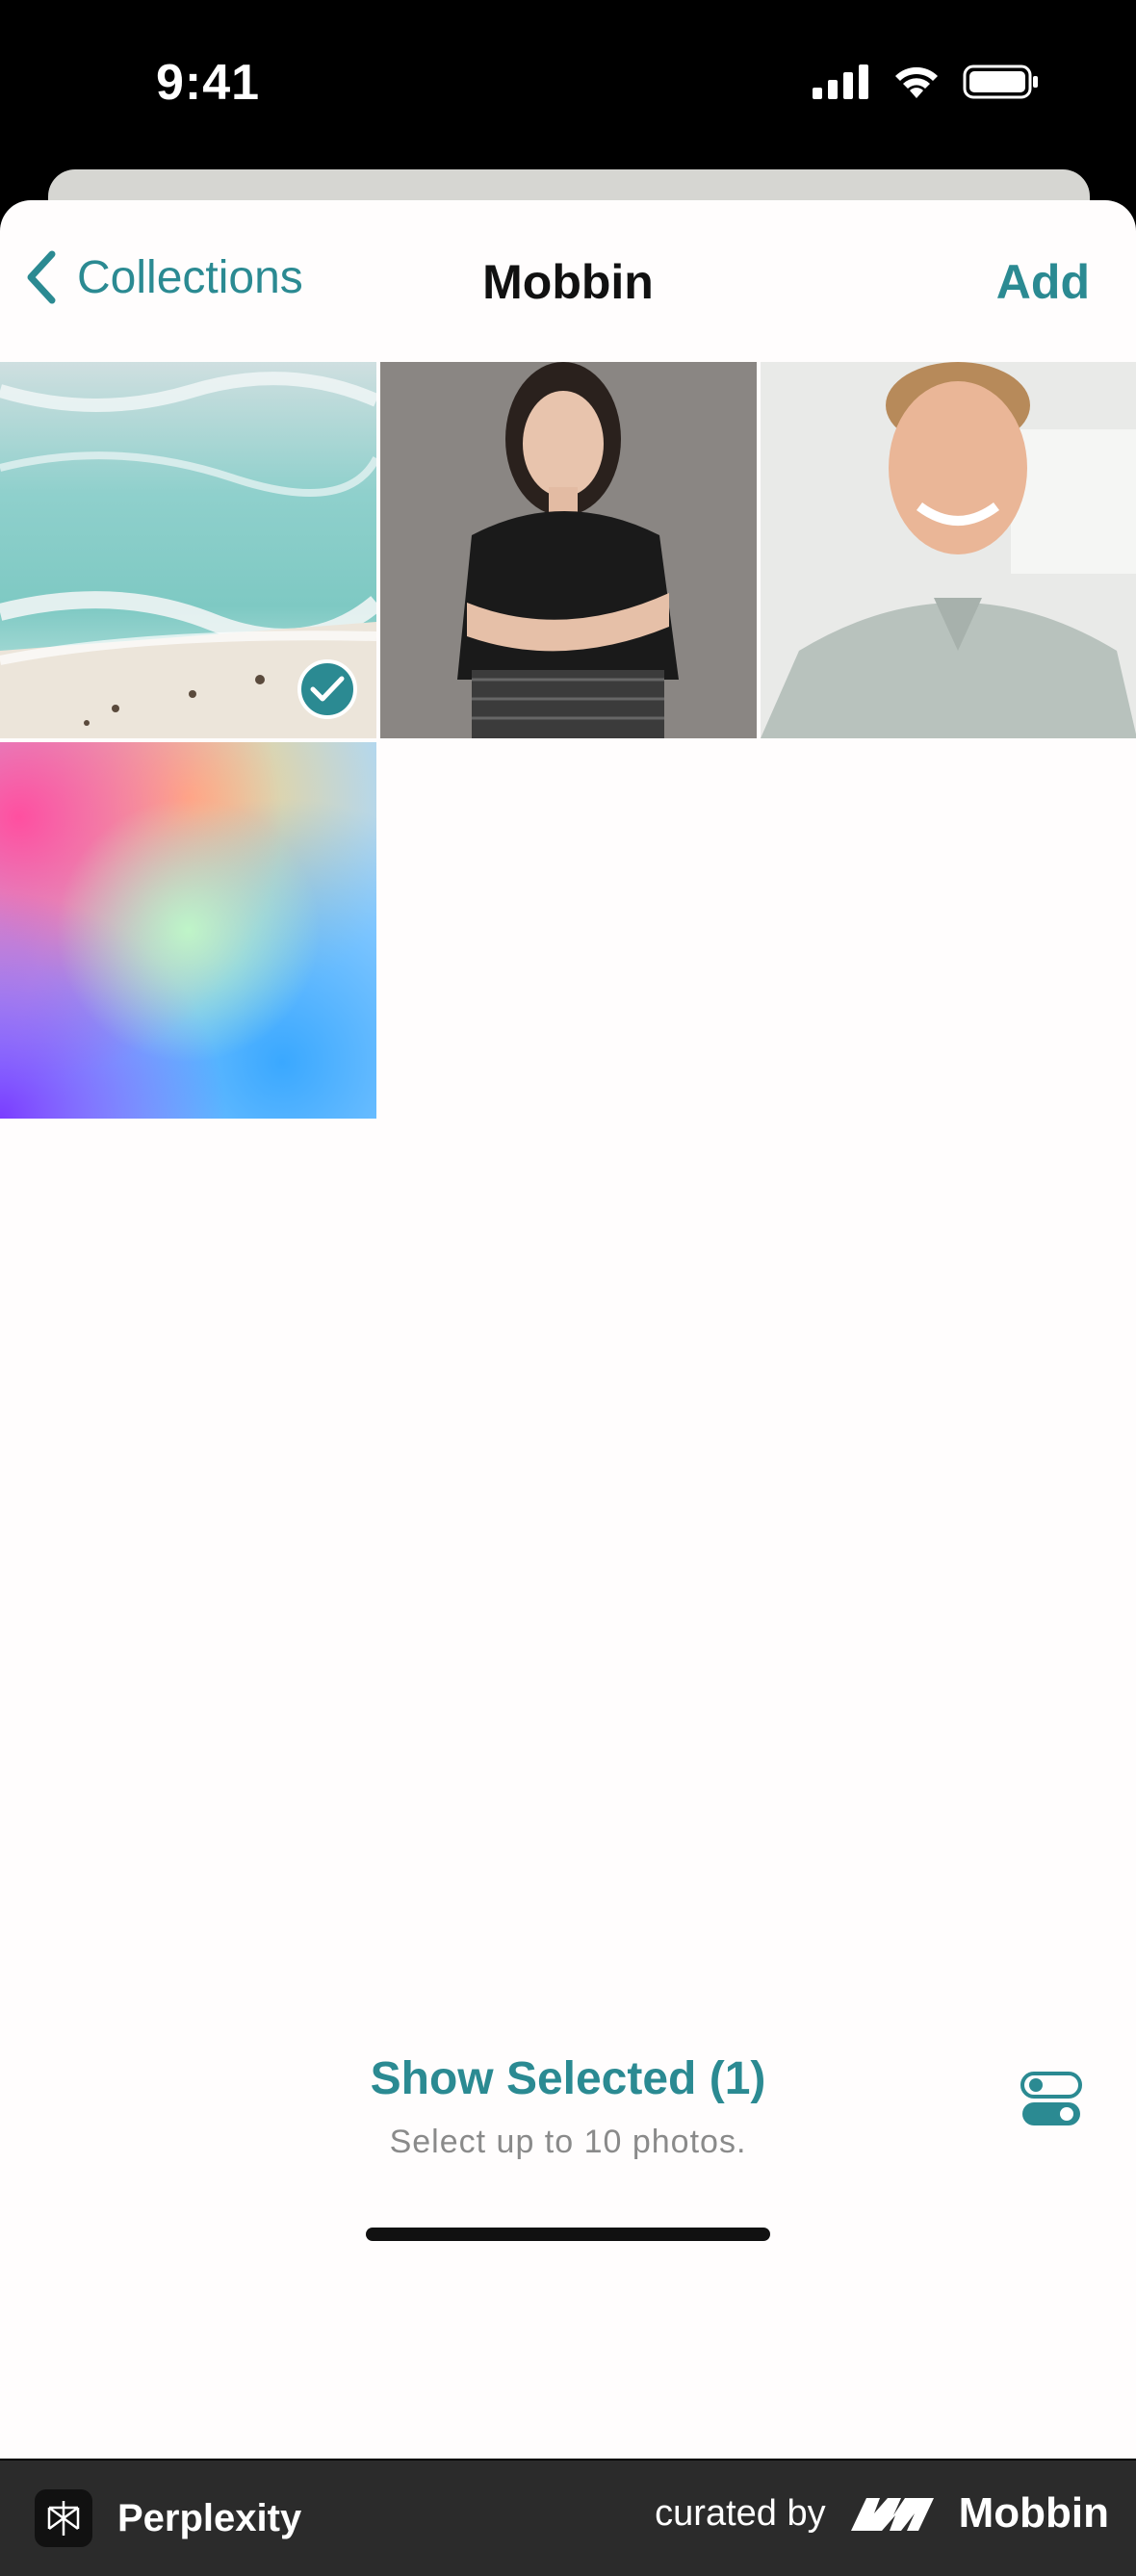 The width and height of the screenshot is (1136, 2576). What do you see at coordinates (741, 2513) in the screenshot?
I see `curated-by-label: curated by` at bounding box center [741, 2513].